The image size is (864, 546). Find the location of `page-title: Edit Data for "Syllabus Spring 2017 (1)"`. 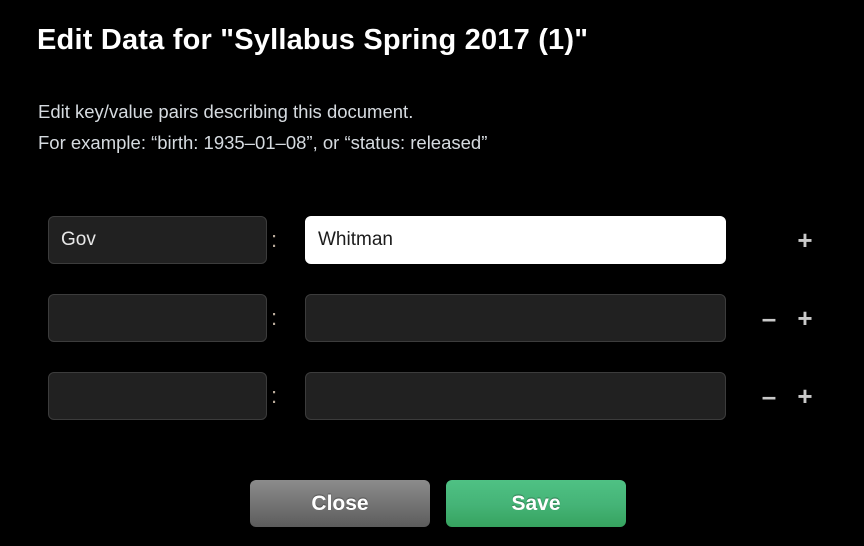

page-title: Edit Data for "Syllabus Spring 2017 (1)" is located at coordinates (313, 40).